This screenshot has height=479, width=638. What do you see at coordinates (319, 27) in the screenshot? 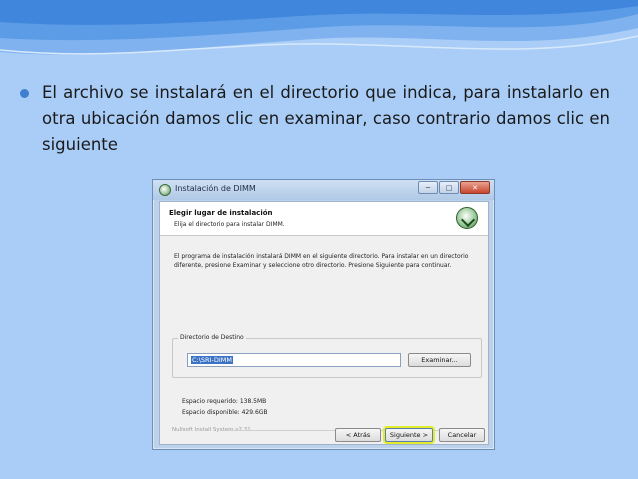
I see `decorative-wave-band` at bounding box center [319, 27].